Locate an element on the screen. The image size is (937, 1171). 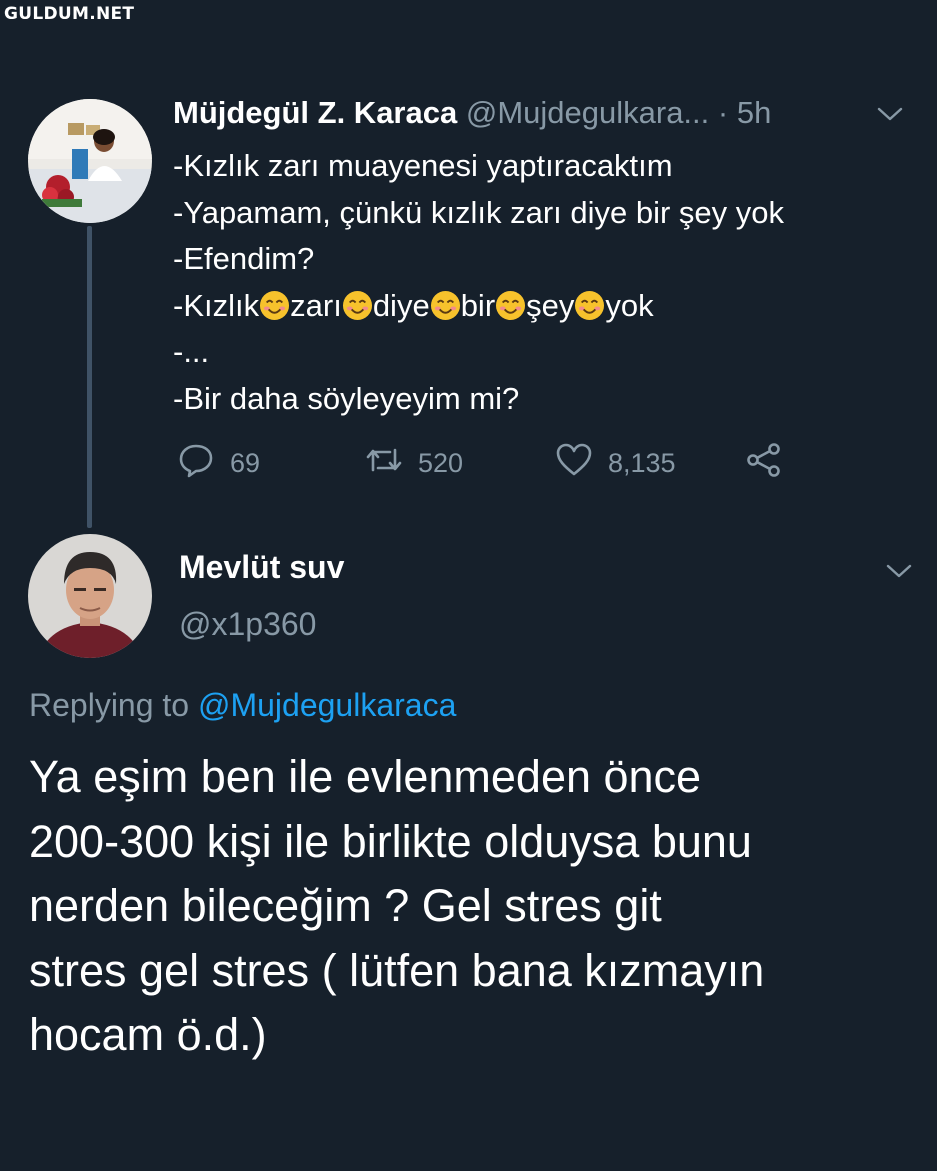
reply-line: Ya eşim ben ile evlenmeden önce is located at coordinates (365, 776).